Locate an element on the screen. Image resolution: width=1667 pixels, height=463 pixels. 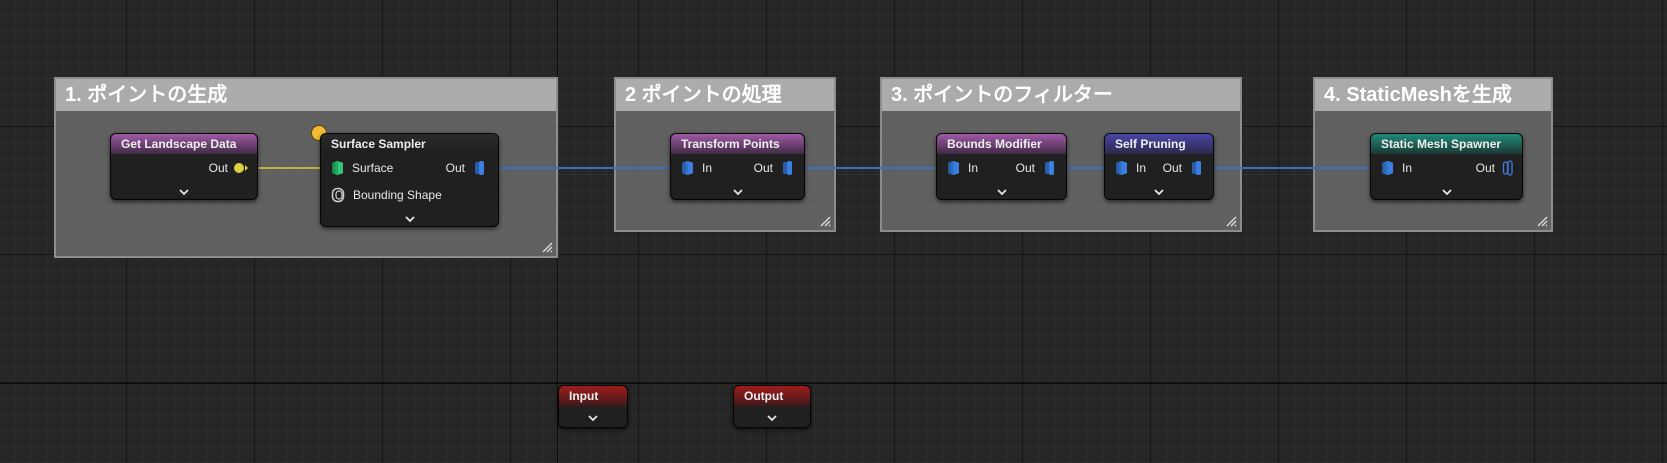
self-pruning-node: Self Pruning In Out is located at coordinates (1159, 166).